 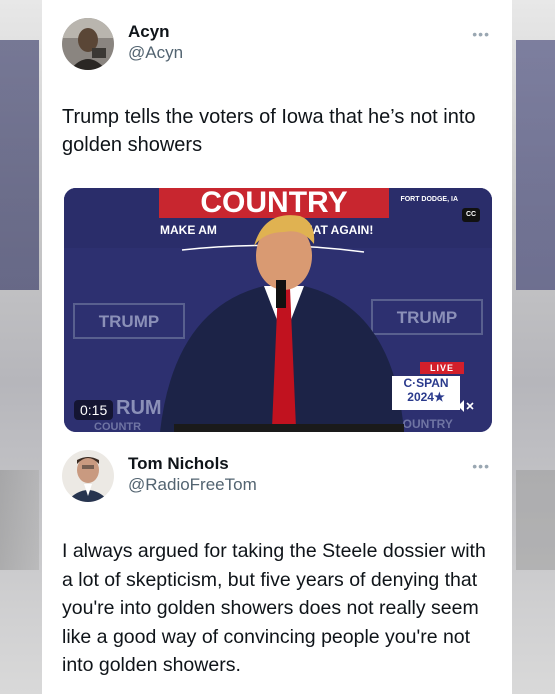 What do you see at coordinates (426, 383) in the screenshot?
I see `network-line1: C·SPAN` at bounding box center [426, 383].